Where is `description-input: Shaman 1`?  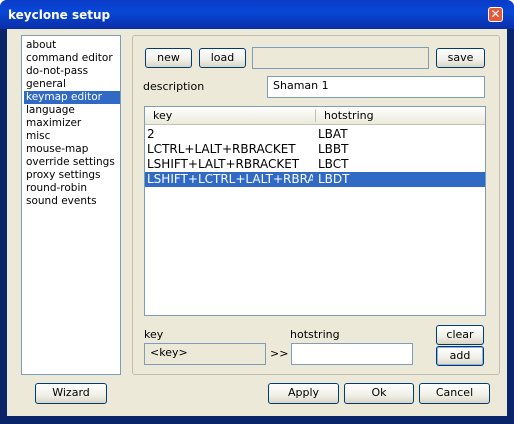 description-input: Shaman 1 is located at coordinates (376, 87).